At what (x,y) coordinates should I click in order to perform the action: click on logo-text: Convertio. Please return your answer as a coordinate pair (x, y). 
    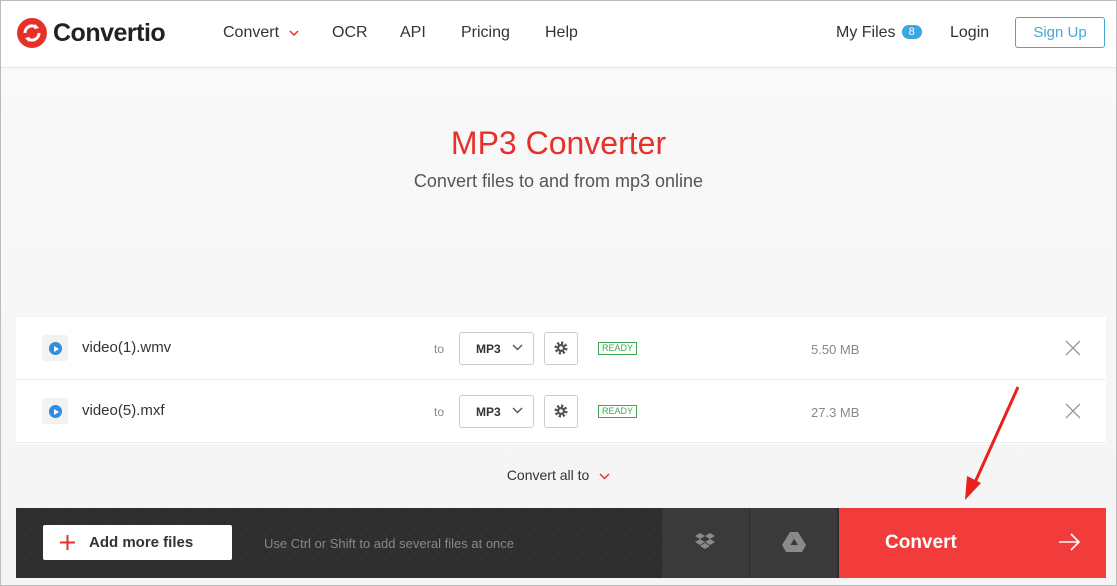
    Looking at the image, I should click on (109, 32).